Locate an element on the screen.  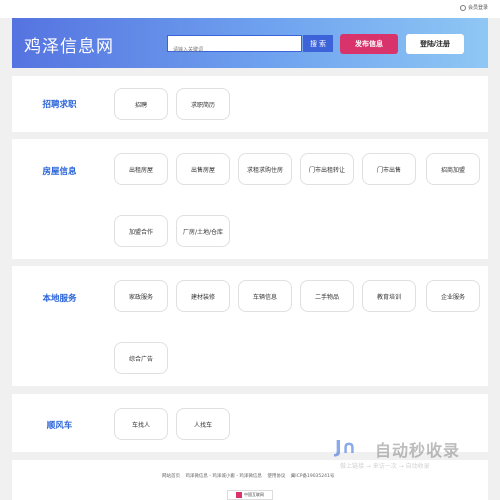
tag-link: 招聘 is located at coordinates (141, 104).